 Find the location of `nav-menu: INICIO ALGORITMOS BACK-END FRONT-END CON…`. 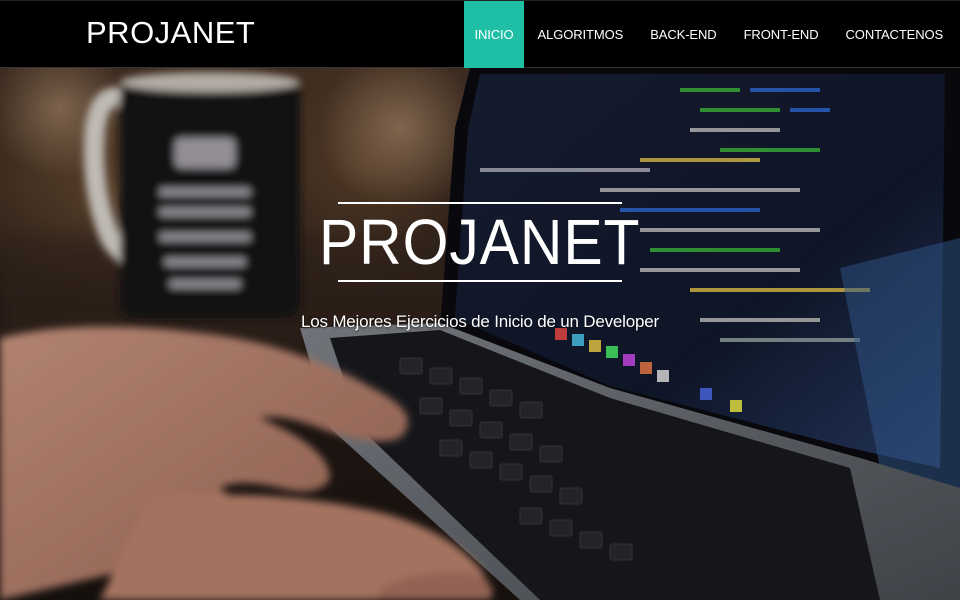

nav-menu: INICIO ALGORITMOS BACK-END FRONT-END CON… is located at coordinates (710, 34).